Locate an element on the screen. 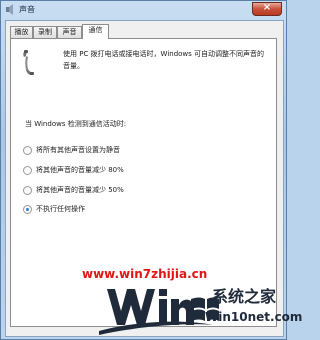 The width and height of the screenshot is (320, 340). close-icon: × is located at coordinates (267, 7).